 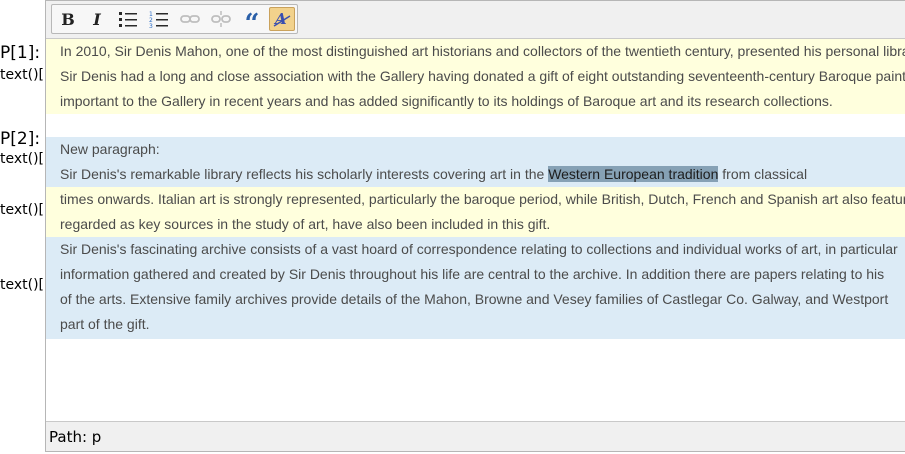 I want to click on paragraph2-line1: New paragraph:, so click(x=475, y=149).